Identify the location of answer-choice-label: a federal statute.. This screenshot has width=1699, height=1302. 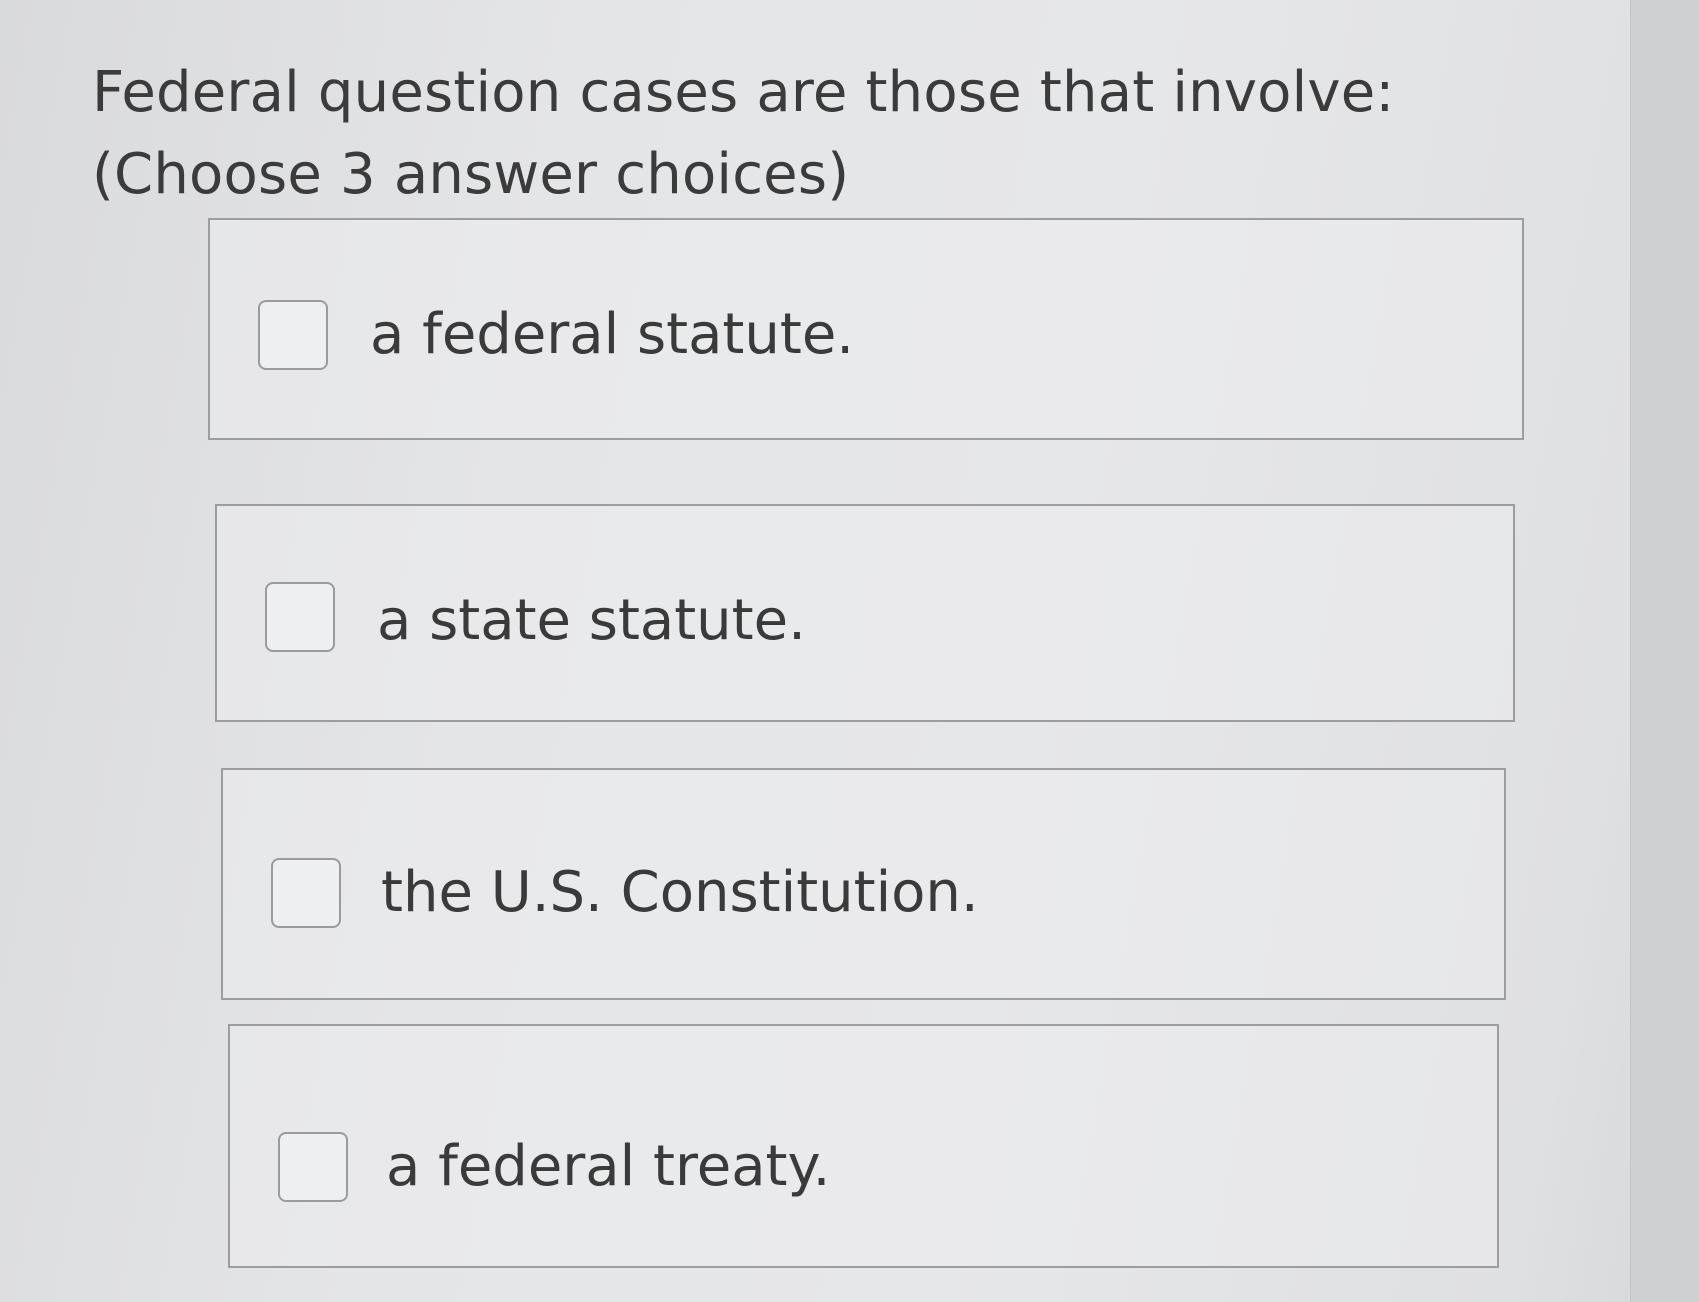
(612, 334).